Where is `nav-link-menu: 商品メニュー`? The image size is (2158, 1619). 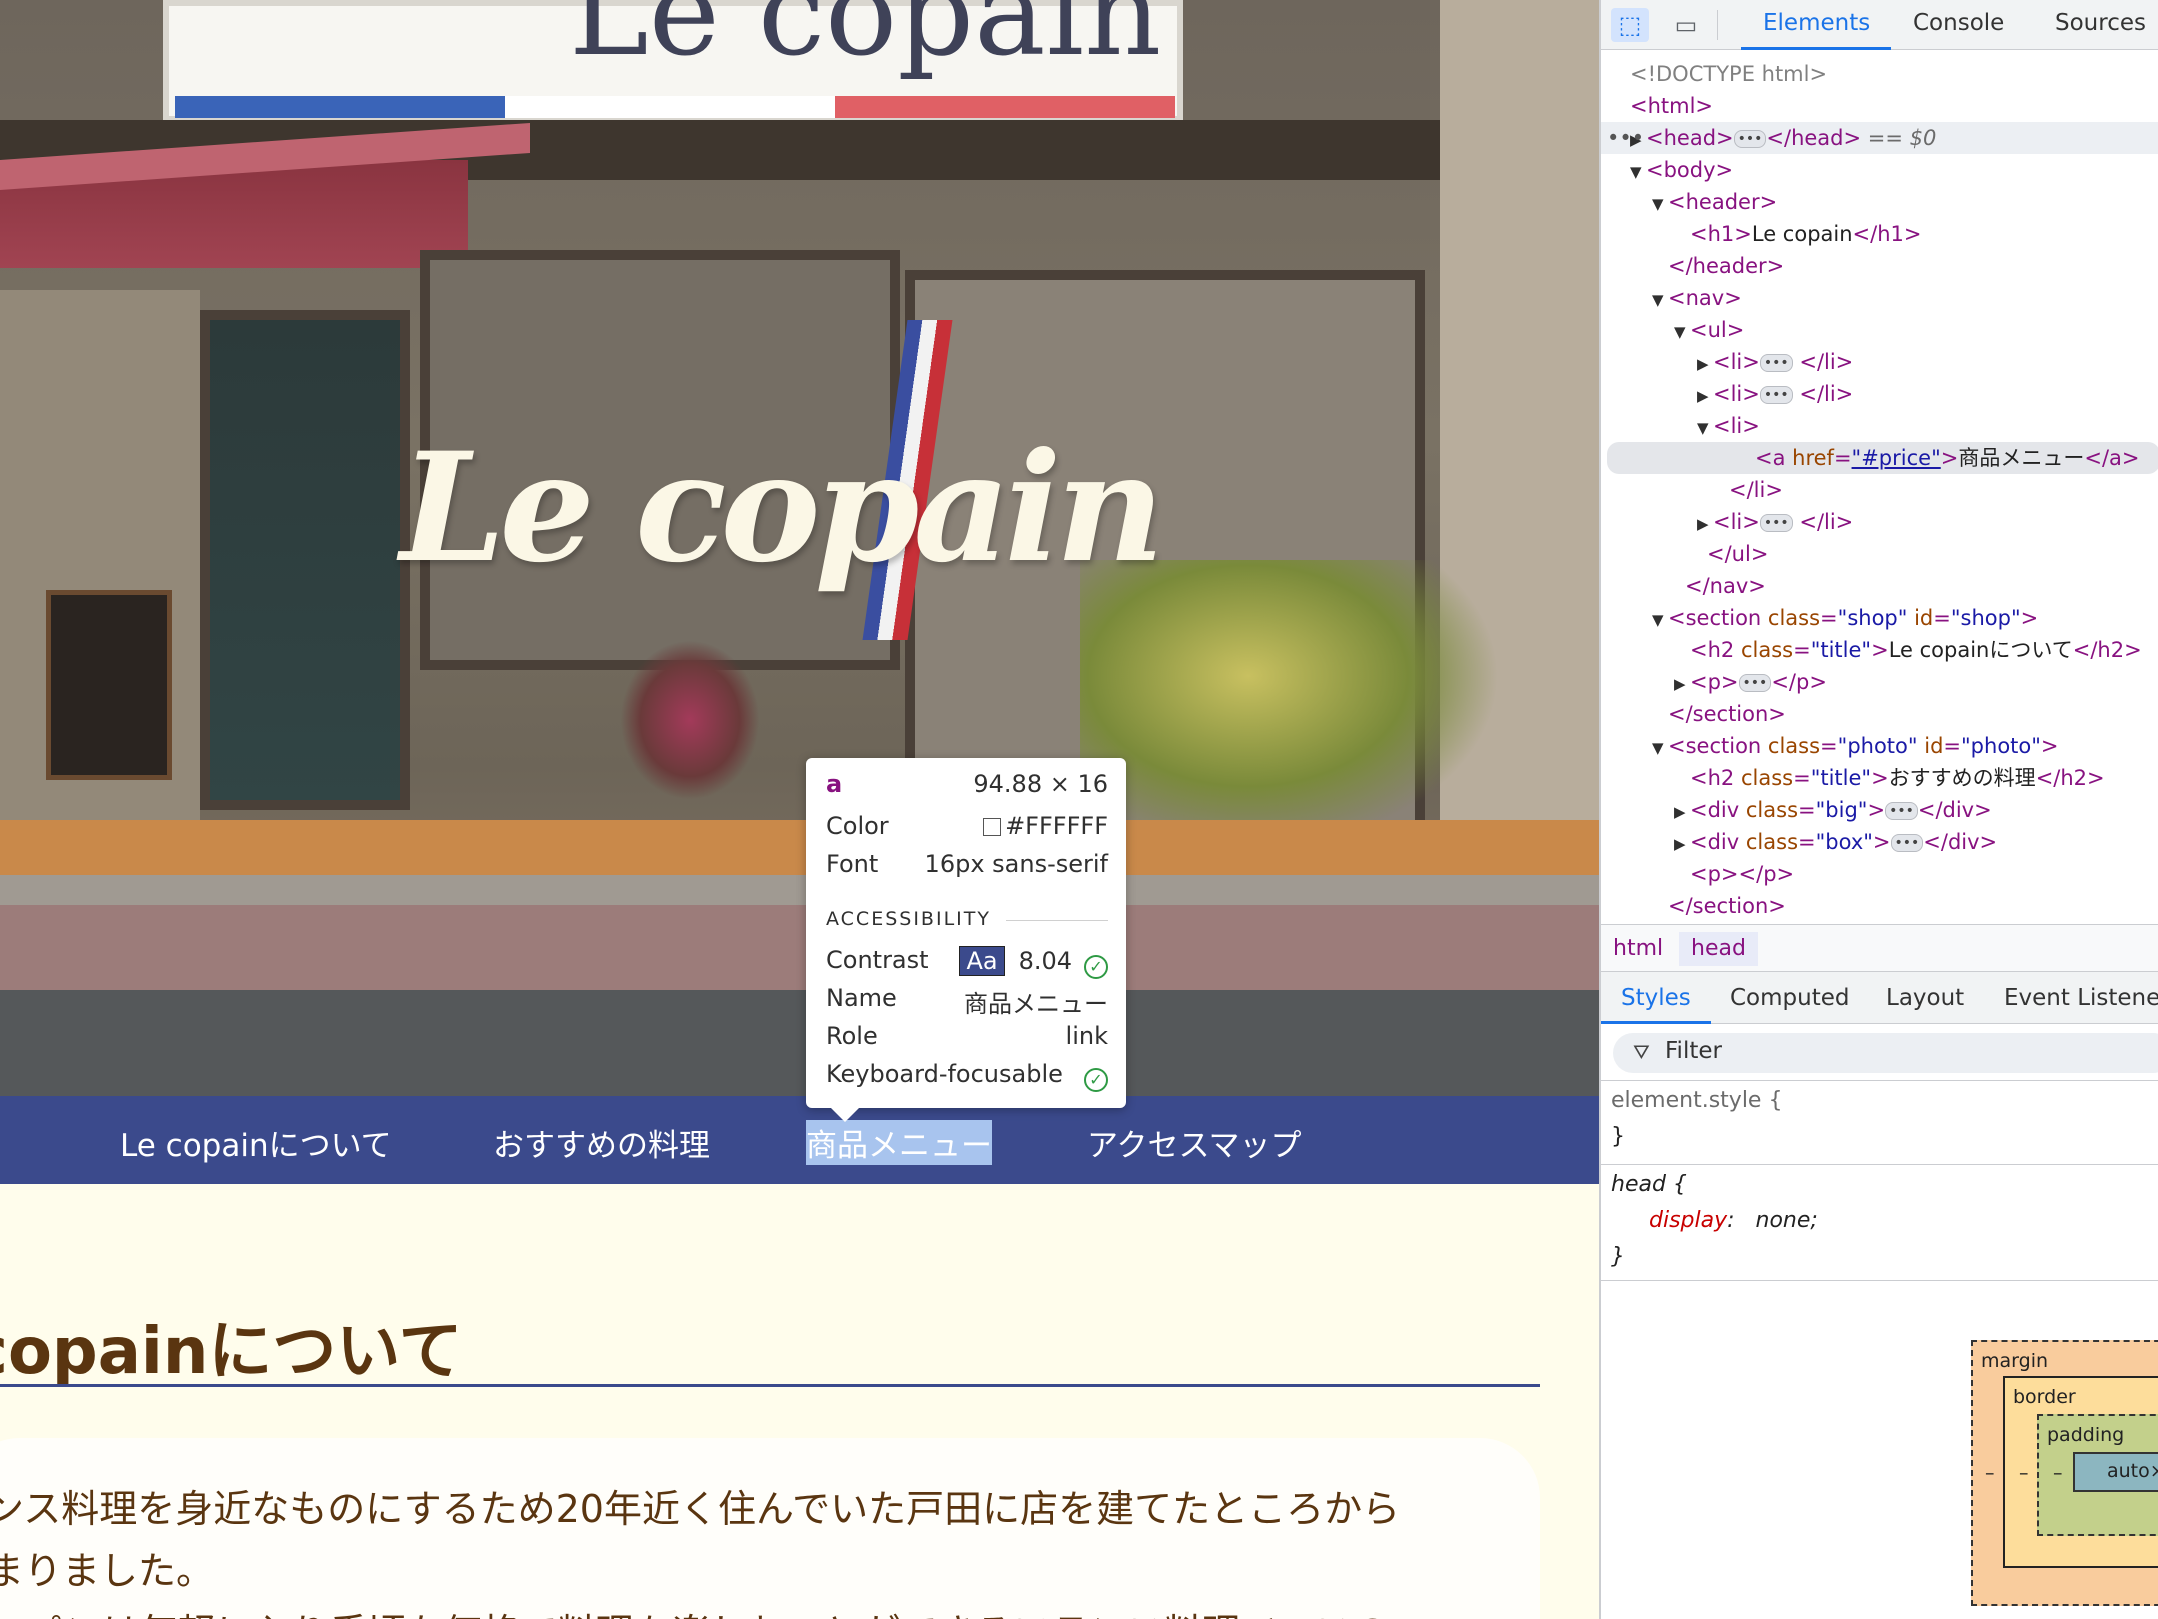
nav-link-menu: 商品メニュー is located at coordinates (899, 1142).